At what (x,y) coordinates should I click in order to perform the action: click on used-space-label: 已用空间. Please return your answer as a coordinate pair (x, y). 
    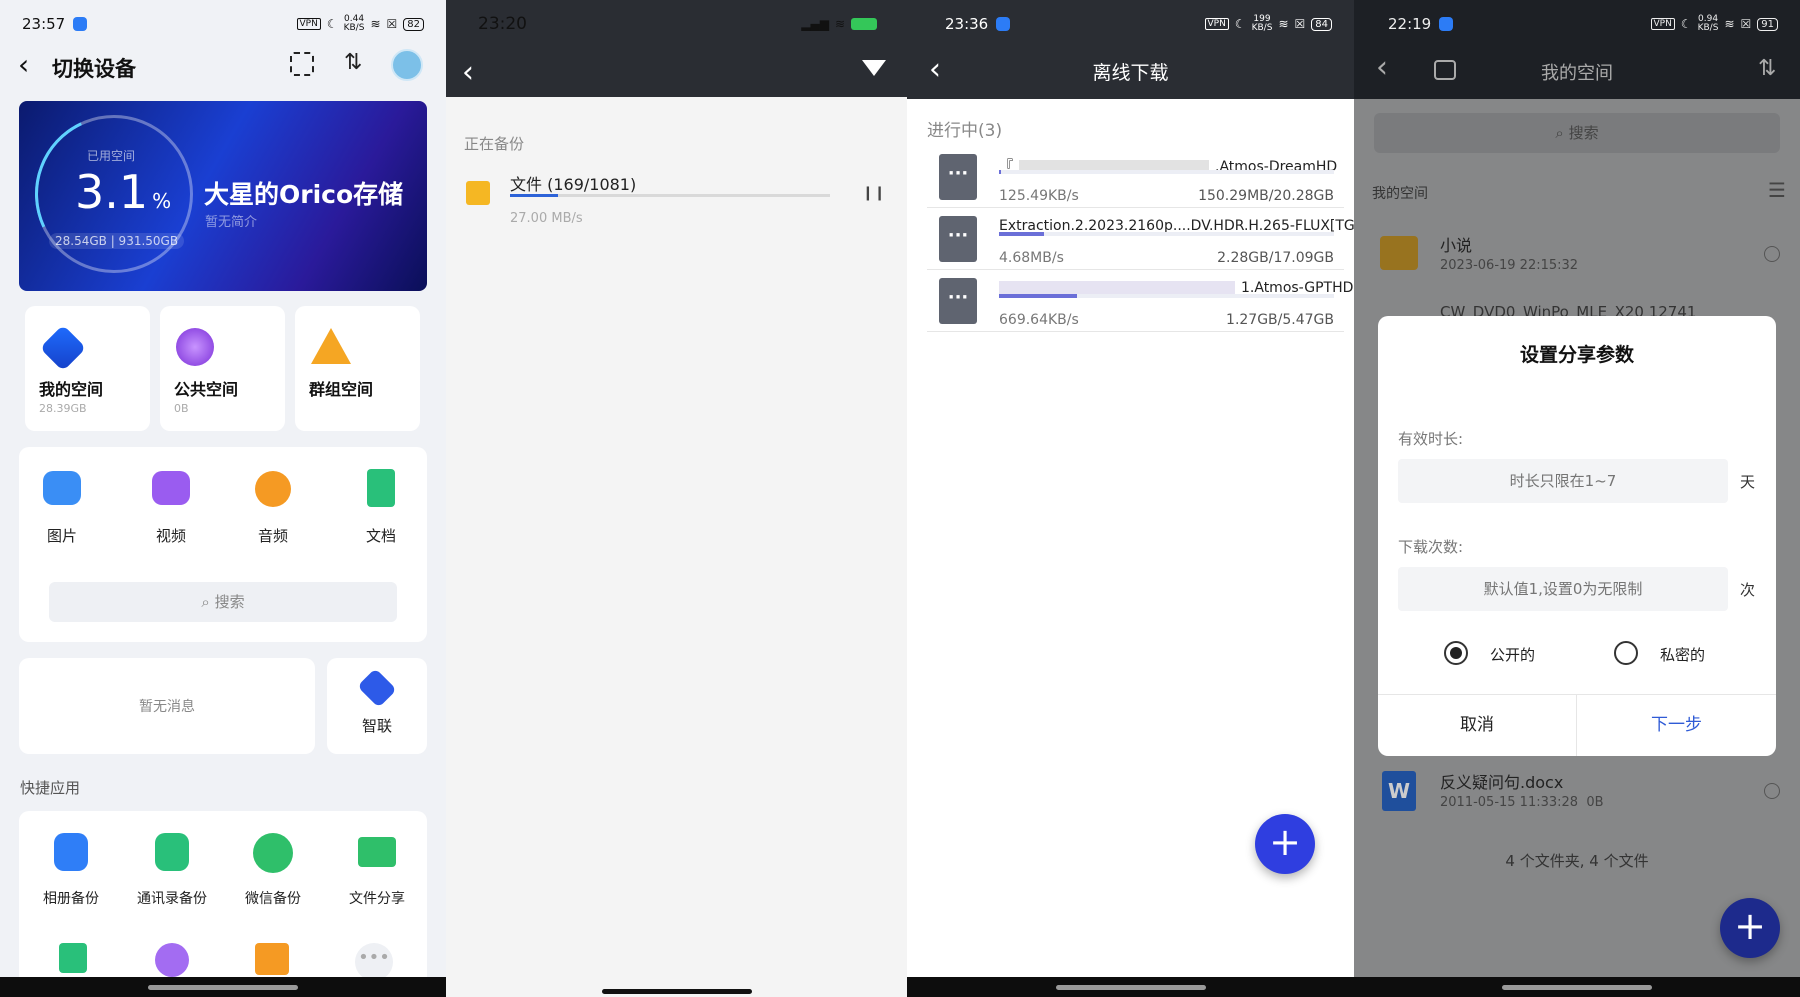
    Looking at the image, I should click on (111, 156).